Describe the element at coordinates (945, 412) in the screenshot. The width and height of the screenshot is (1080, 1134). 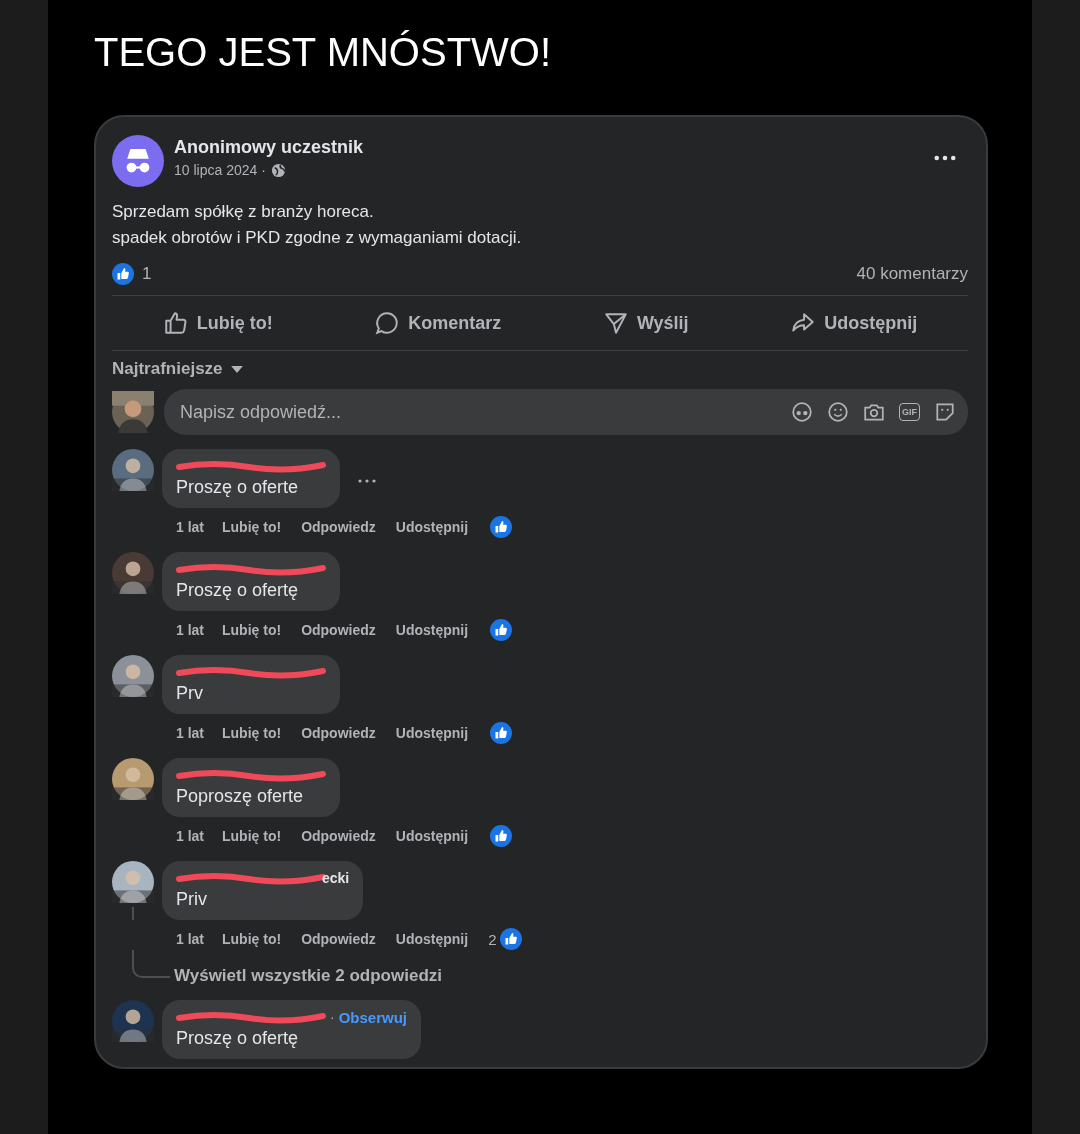
I see `sticker-icon` at that location.